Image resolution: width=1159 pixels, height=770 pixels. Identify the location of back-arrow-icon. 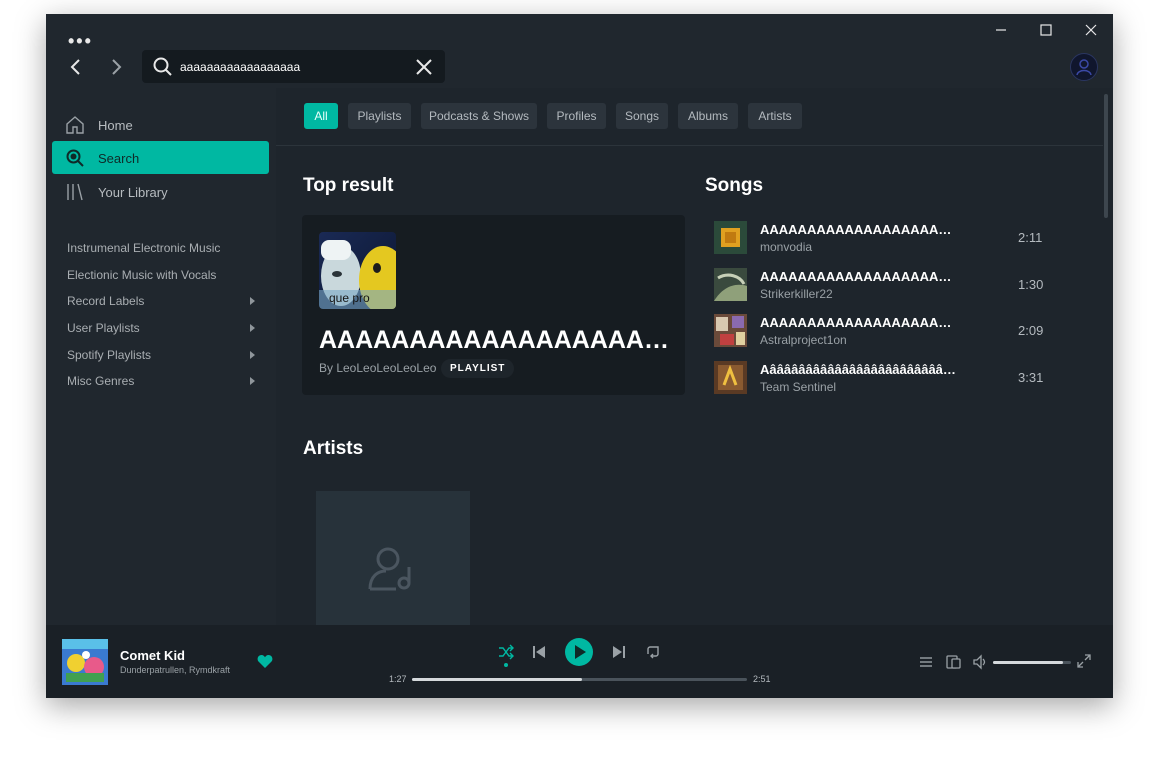
(76, 67).